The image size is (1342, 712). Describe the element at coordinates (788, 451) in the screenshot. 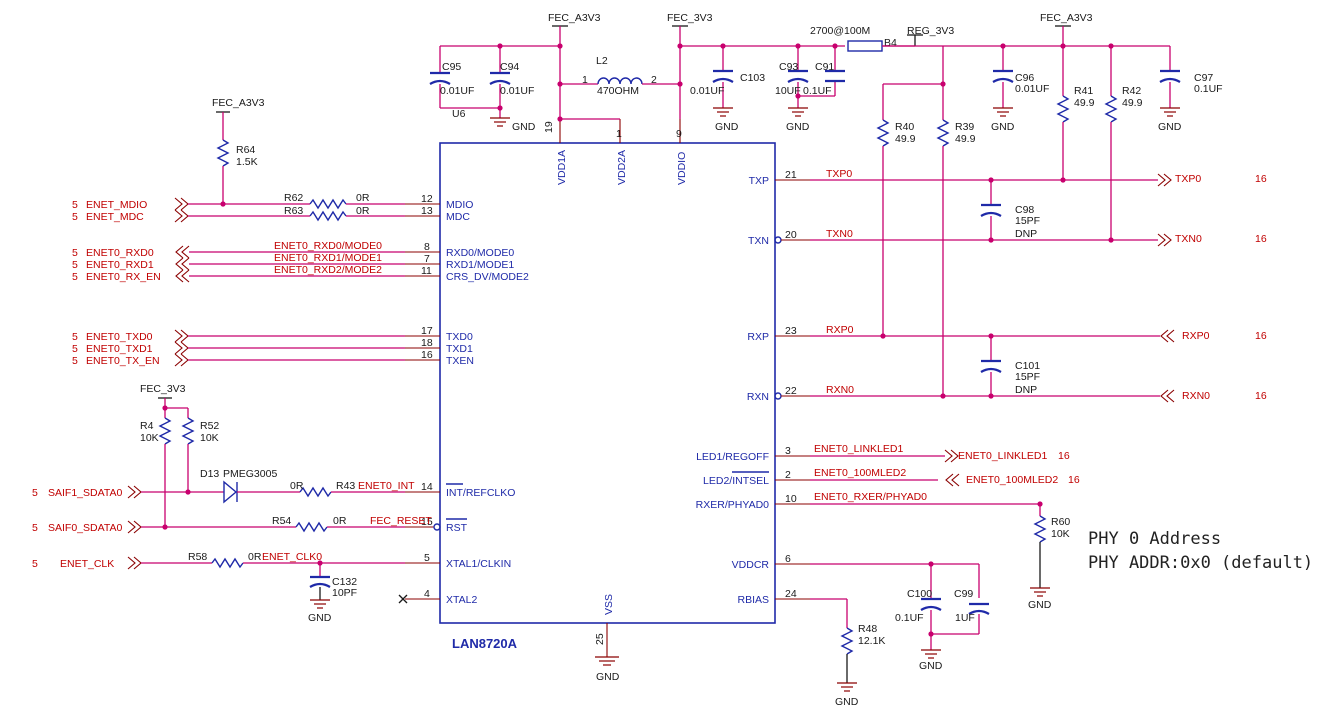

I see `pin-num-3: 3` at that location.